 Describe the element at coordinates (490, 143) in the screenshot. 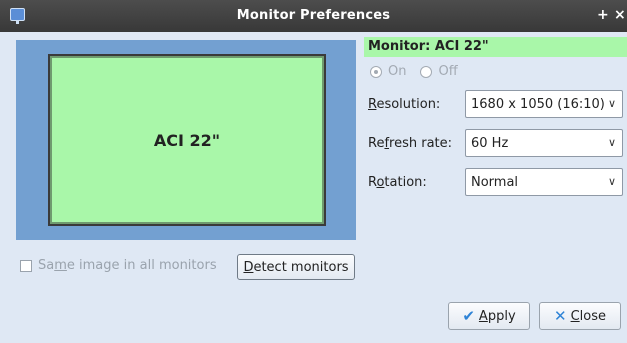

I see `refresh-rate-value: 60 Hz` at that location.